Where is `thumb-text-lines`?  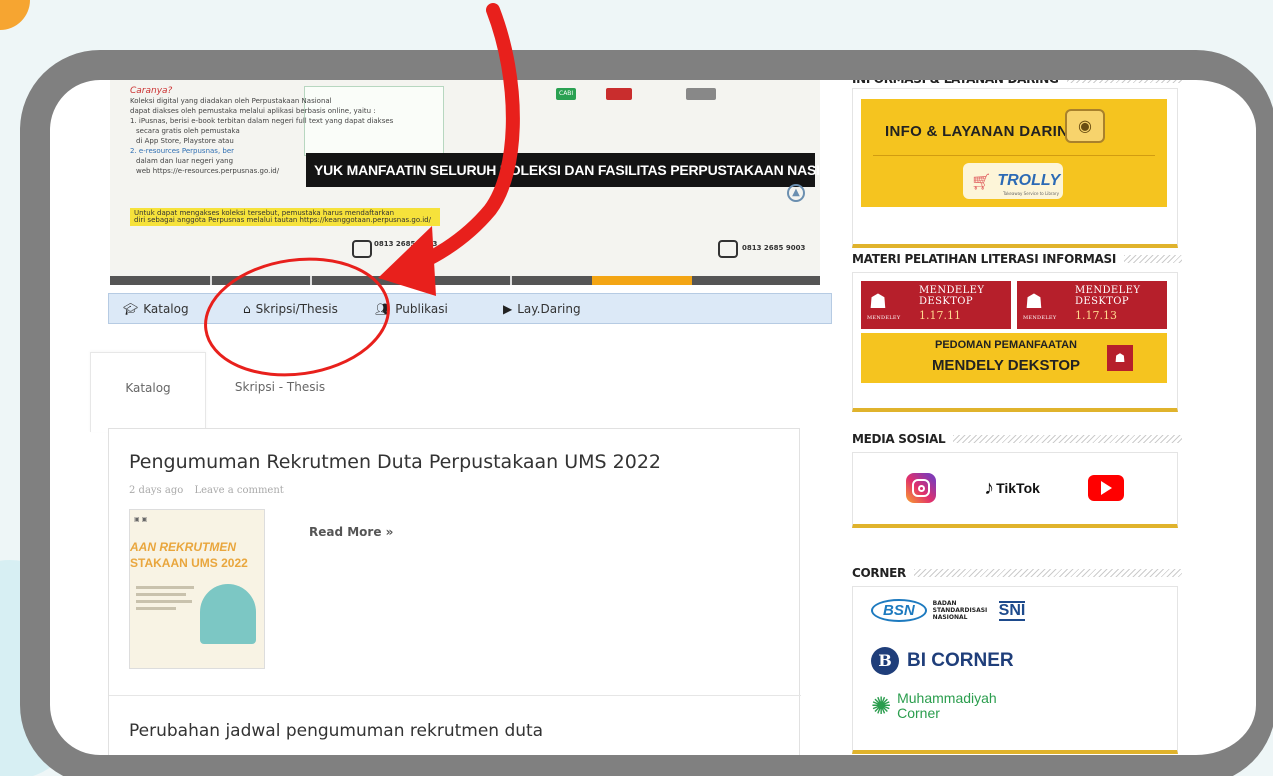
thumb-text-lines is located at coordinates (166, 600).